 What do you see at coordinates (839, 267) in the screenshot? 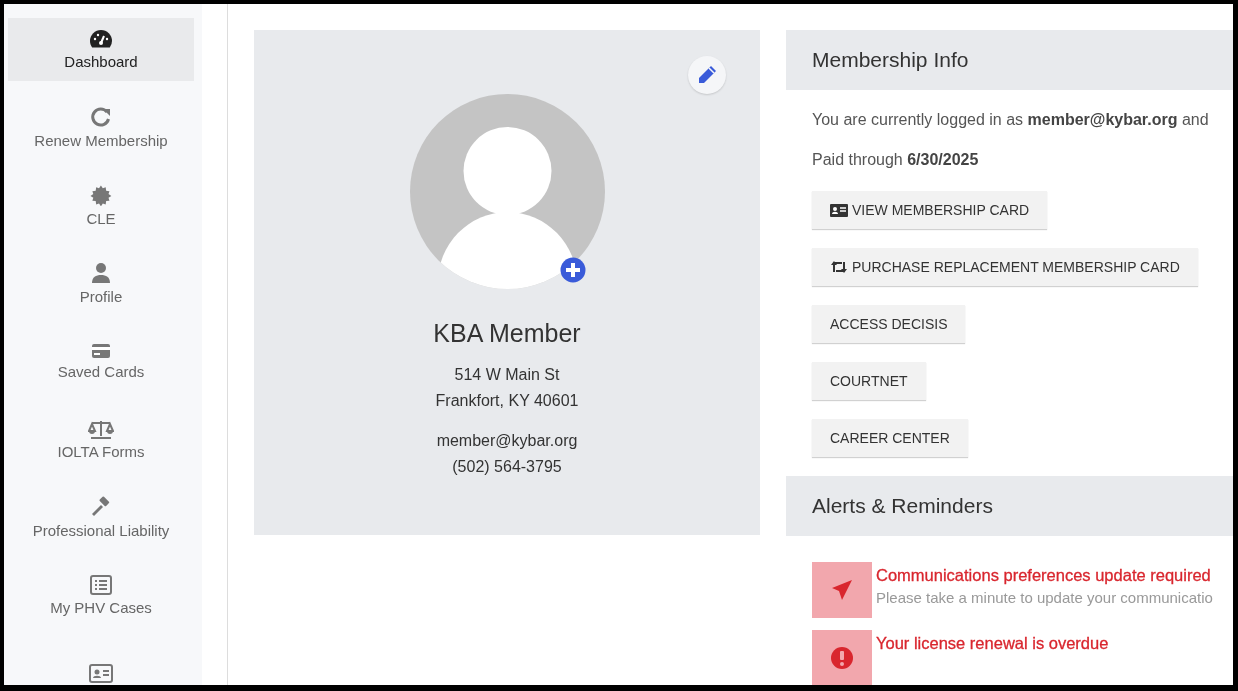
I see `swap-arrows-icon` at bounding box center [839, 267].